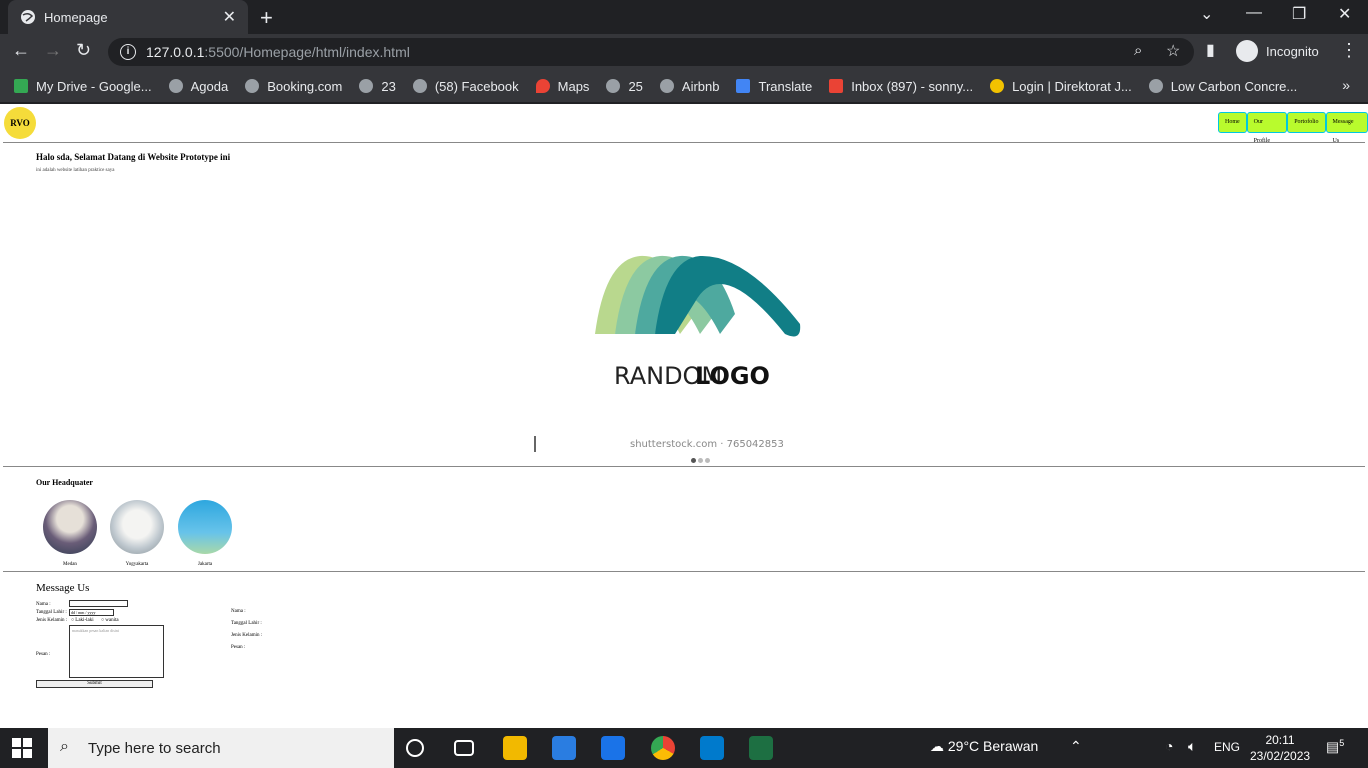 This screenshot has width=1368, height=768. I want to click on radio-wanita: ○ wanita, so click(110, 620).